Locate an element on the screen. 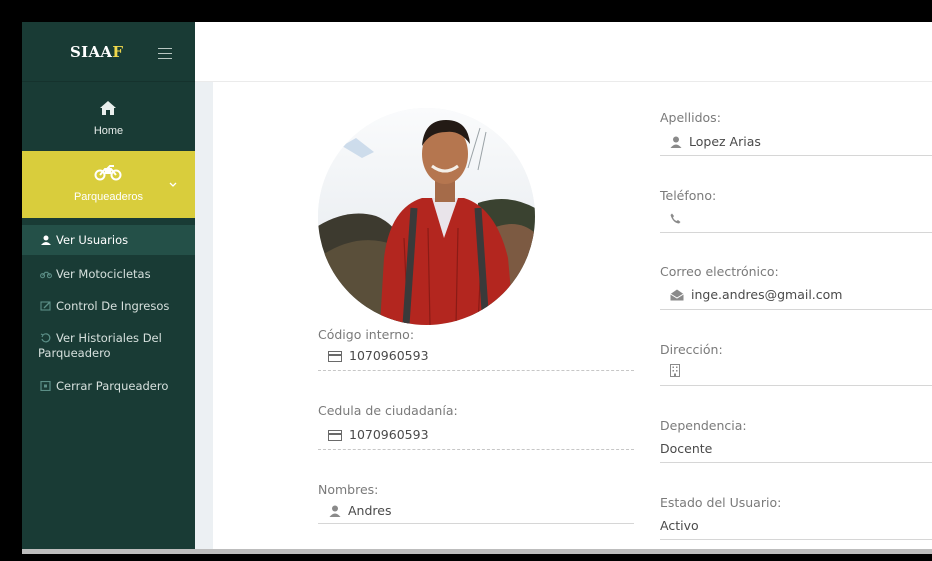 The image size is (932, 561). cedula-label: Cedula de ciudadanía: is located at coordinates (388, 410).